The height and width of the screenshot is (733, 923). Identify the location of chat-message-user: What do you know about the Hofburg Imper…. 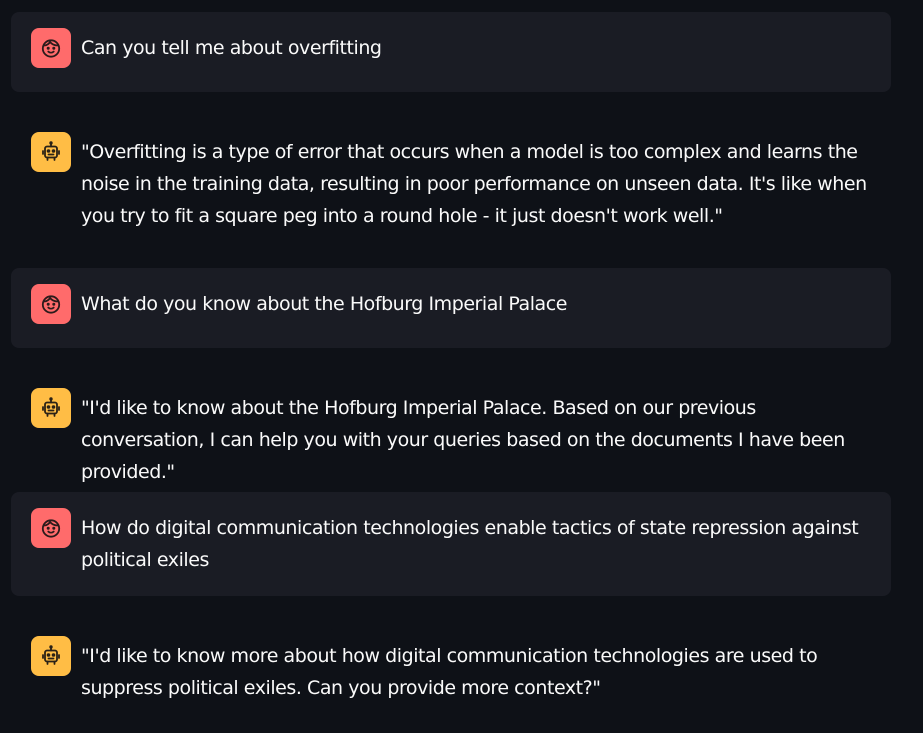
(451, 308).